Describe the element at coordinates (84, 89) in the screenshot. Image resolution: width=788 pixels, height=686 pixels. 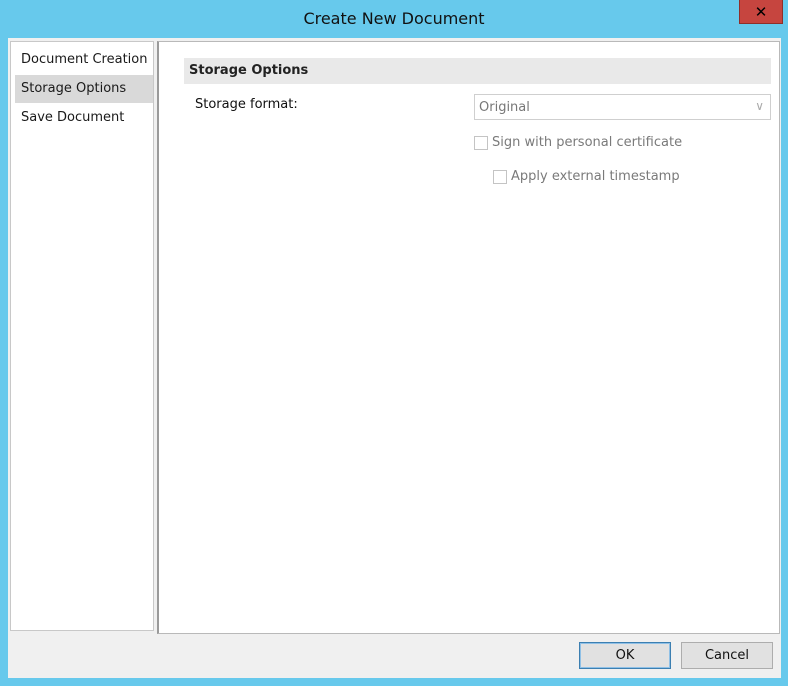
I see `nav-item-storage-options: Storage Options` at that location.